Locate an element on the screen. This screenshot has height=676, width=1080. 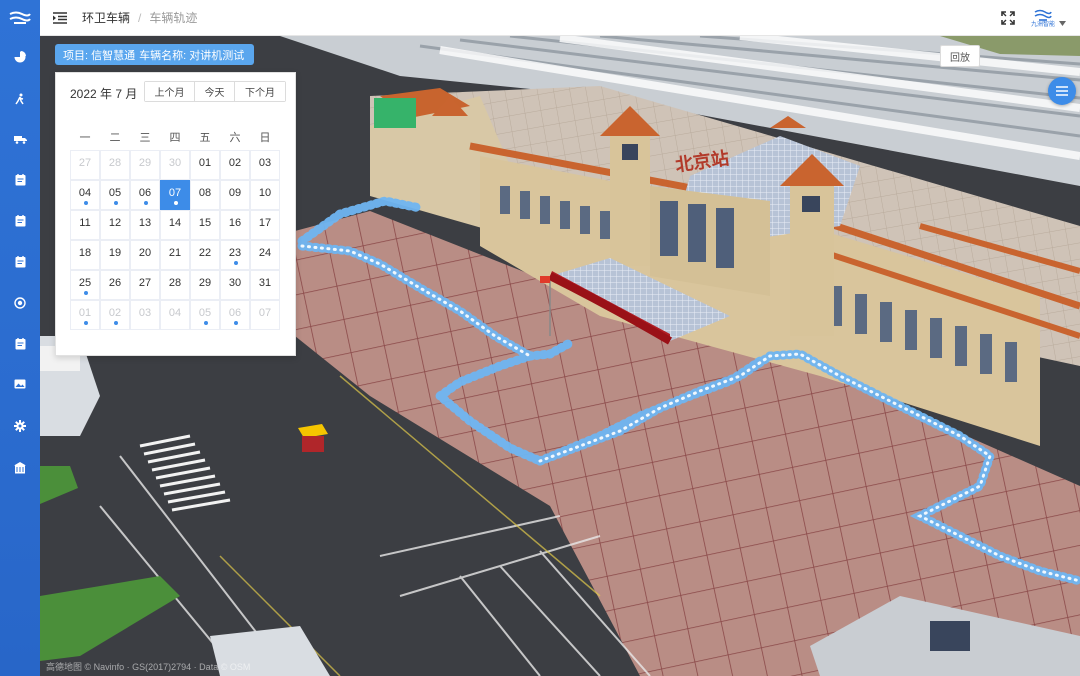
calendar-nav: 上个月 今天 下个月 is located at coordinates (215, 91).